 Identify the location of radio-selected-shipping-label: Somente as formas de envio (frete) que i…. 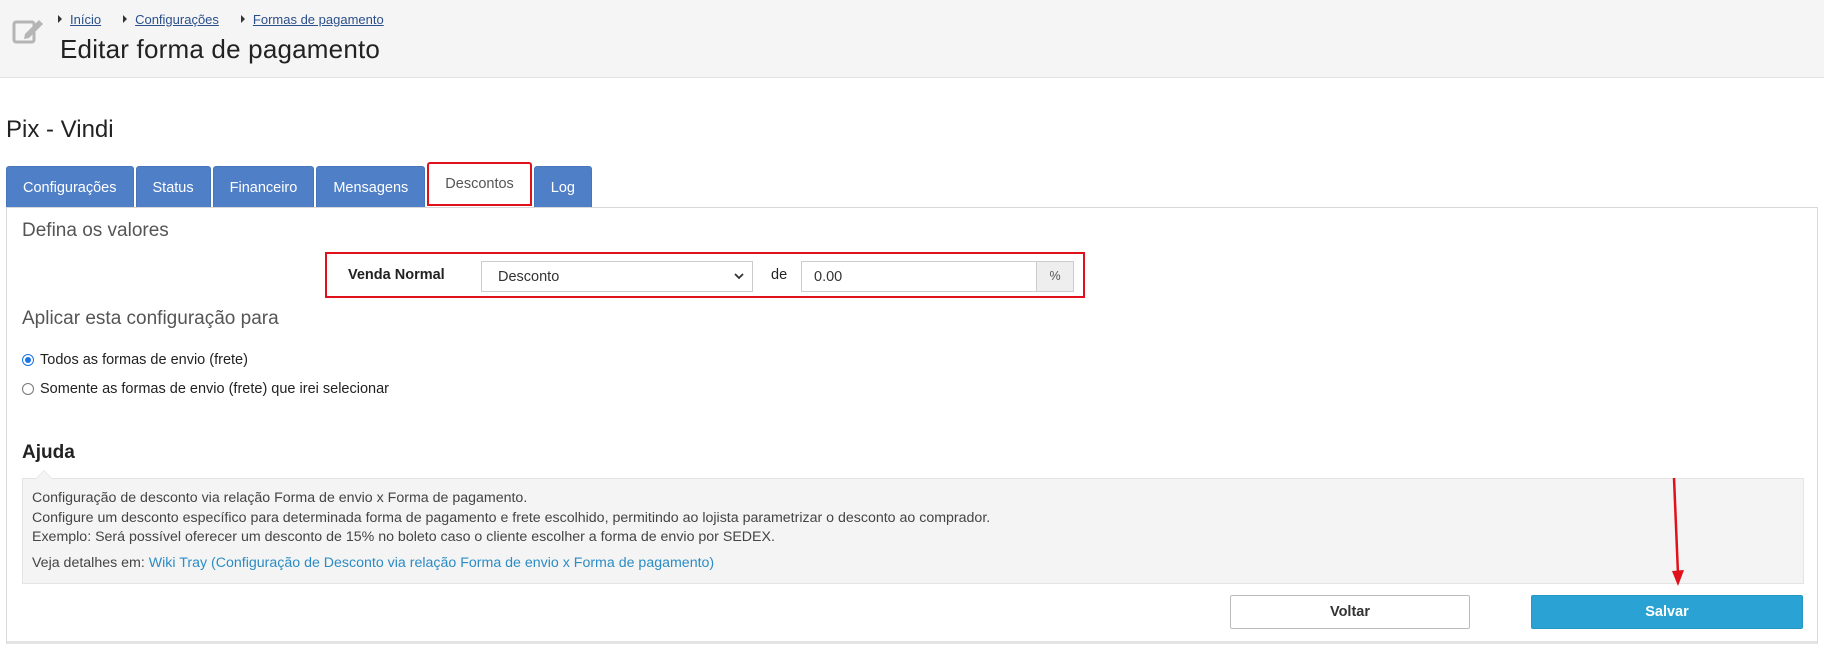
(214, 389).